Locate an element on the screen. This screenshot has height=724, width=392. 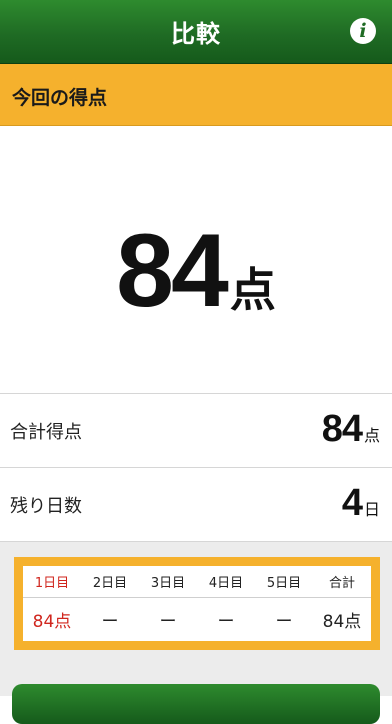
table-header-day-2: 2日目 is located at coordinates (110, 583).